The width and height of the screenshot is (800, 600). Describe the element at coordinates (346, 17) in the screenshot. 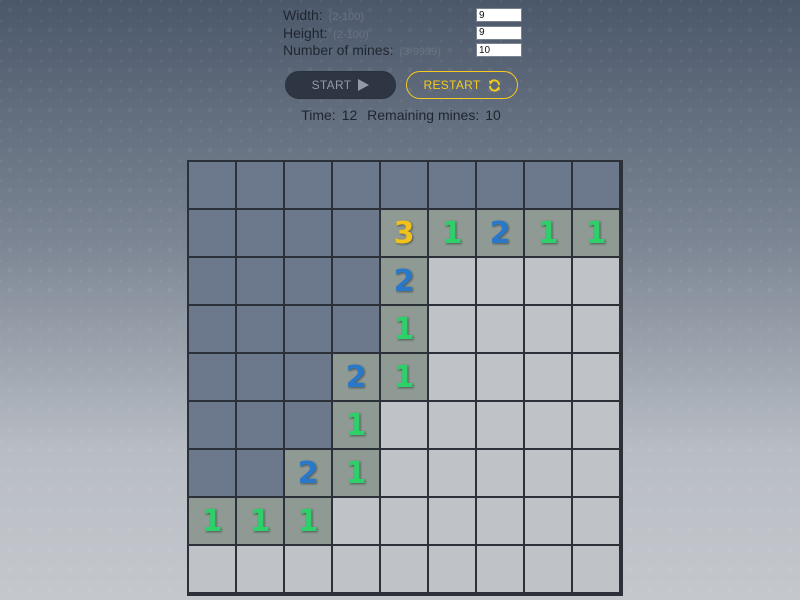

I see `width-hint: (2-100)` at that location.